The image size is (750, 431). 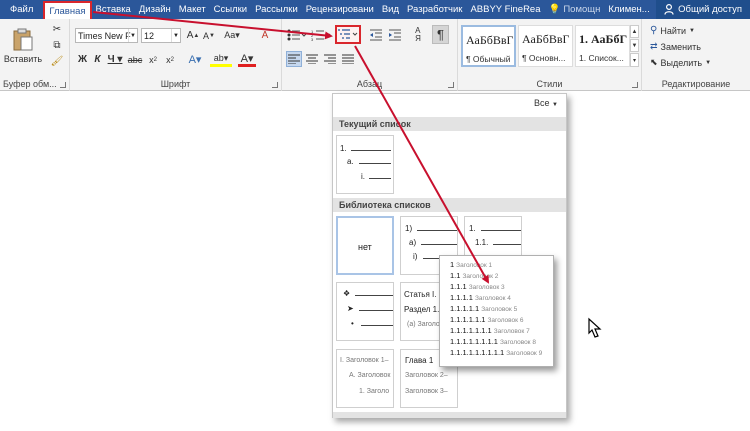 I want to click on align-right-icon, so click(x=330, y=59).